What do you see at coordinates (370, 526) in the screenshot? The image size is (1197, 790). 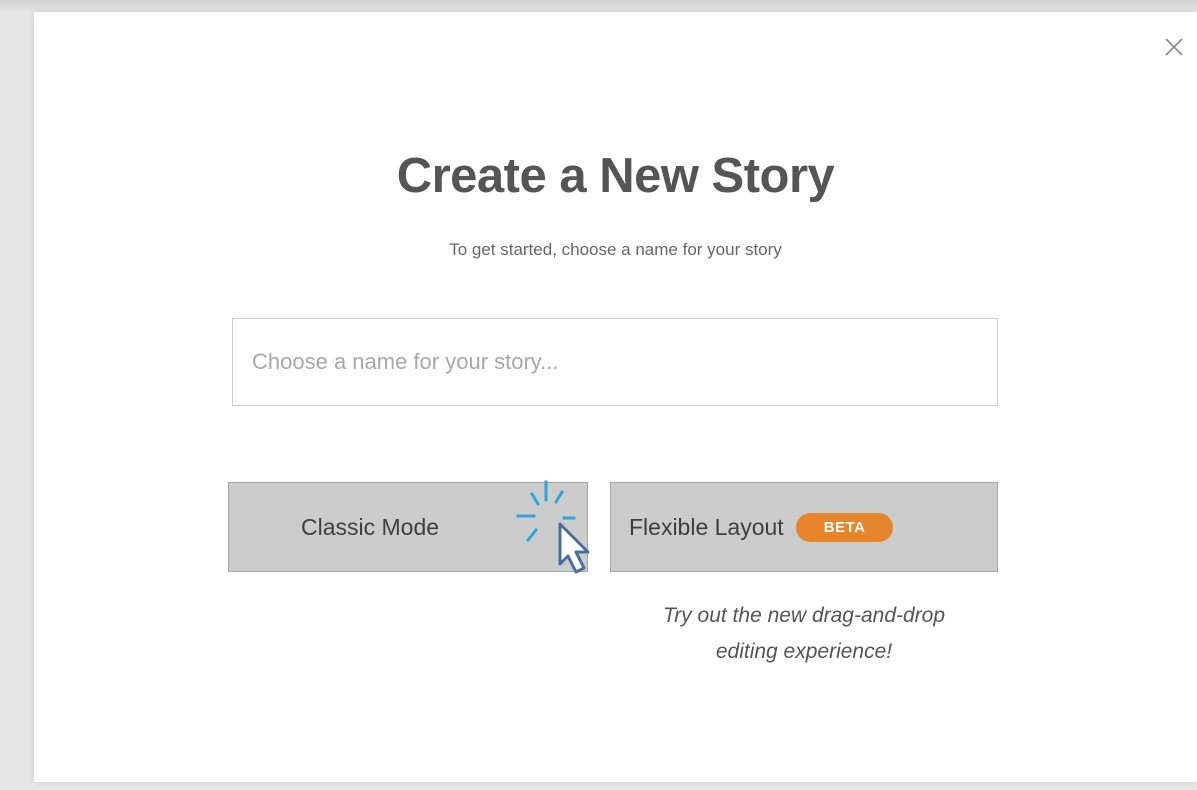 I see `classic-mode-label: Classic Mode` at bounding box center [370, 526].